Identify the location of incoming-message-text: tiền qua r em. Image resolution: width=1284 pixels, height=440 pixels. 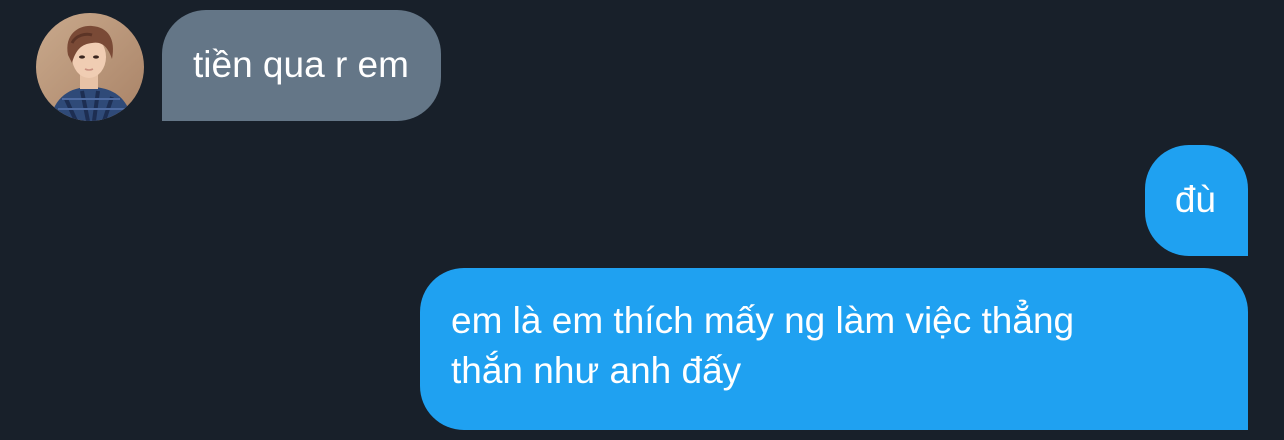
(301, 64).